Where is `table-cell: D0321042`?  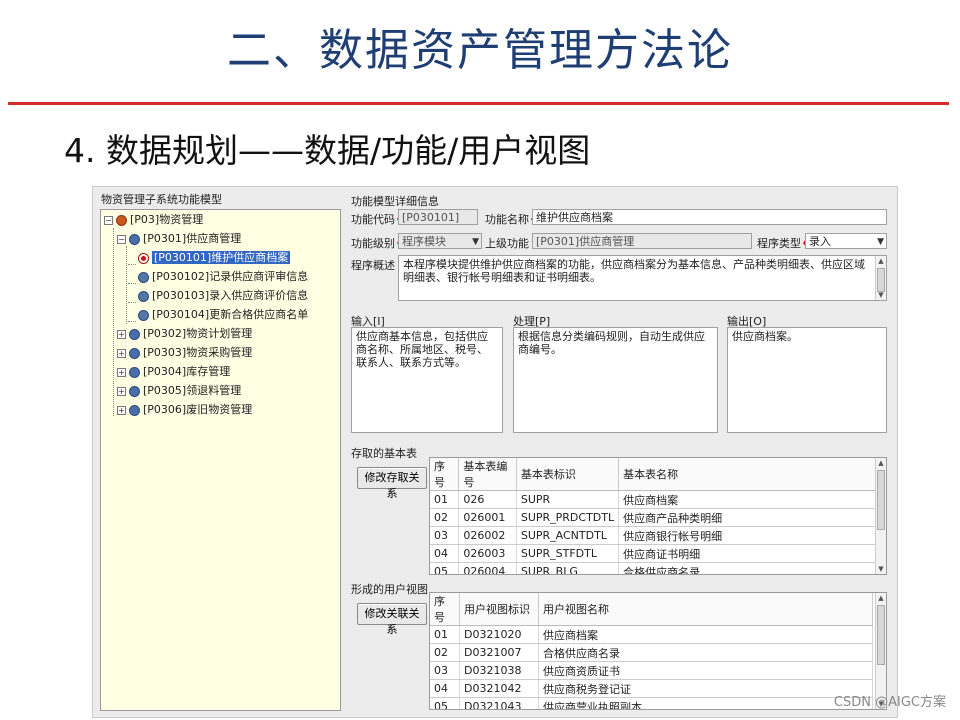
table-cell: D0321042 is located at coordinates (499, 688).